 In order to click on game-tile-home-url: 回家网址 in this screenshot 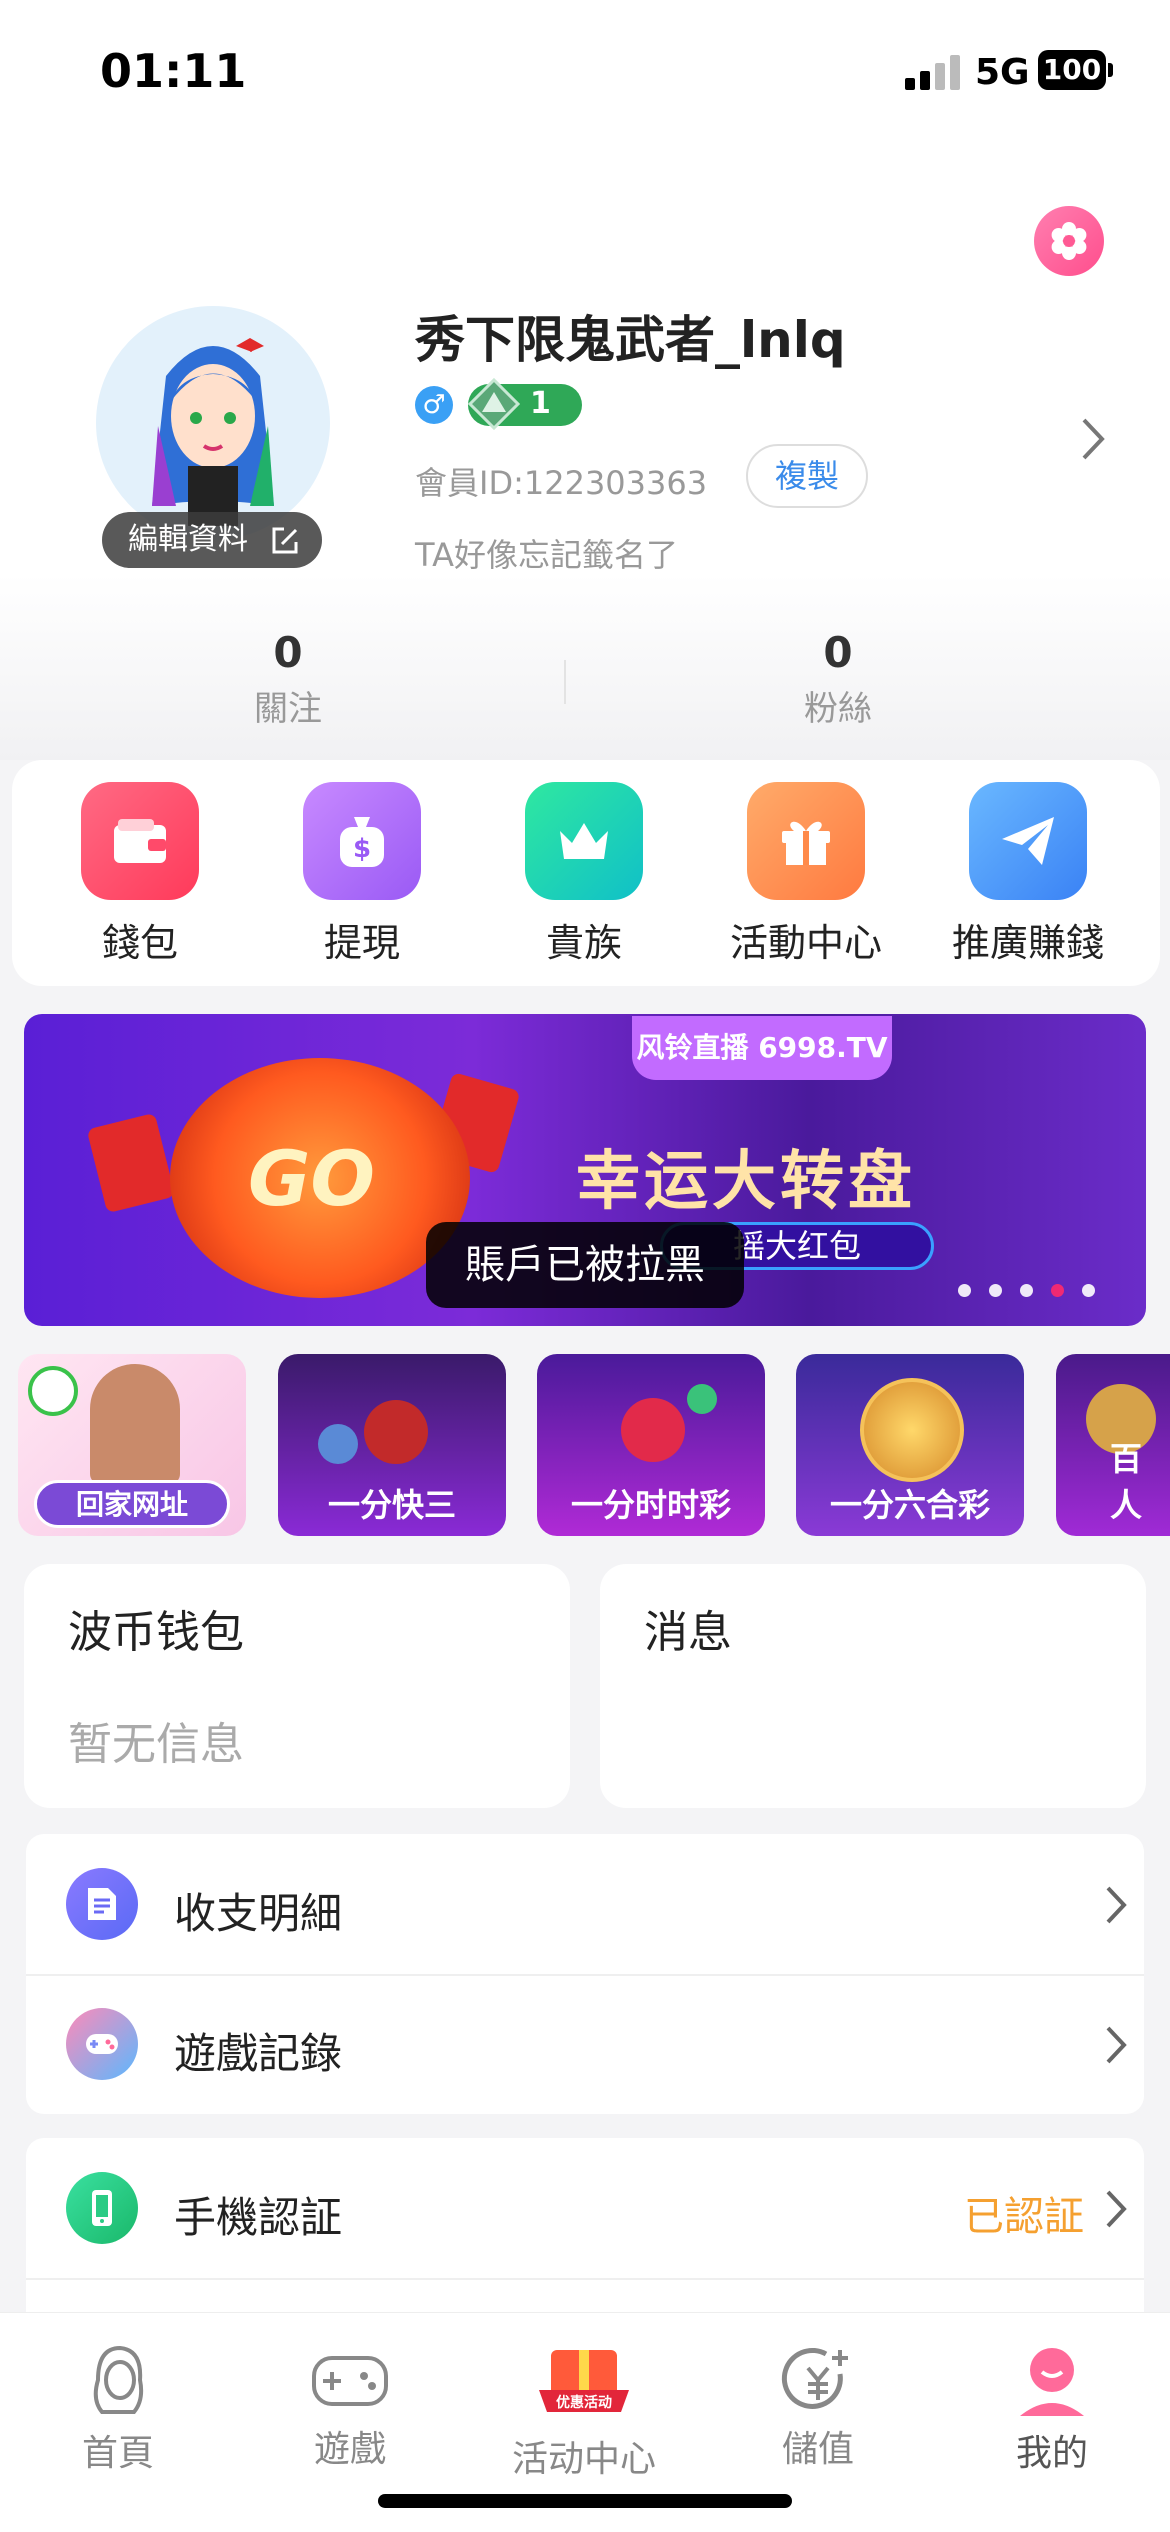, I will do `click(132, 1445)`.